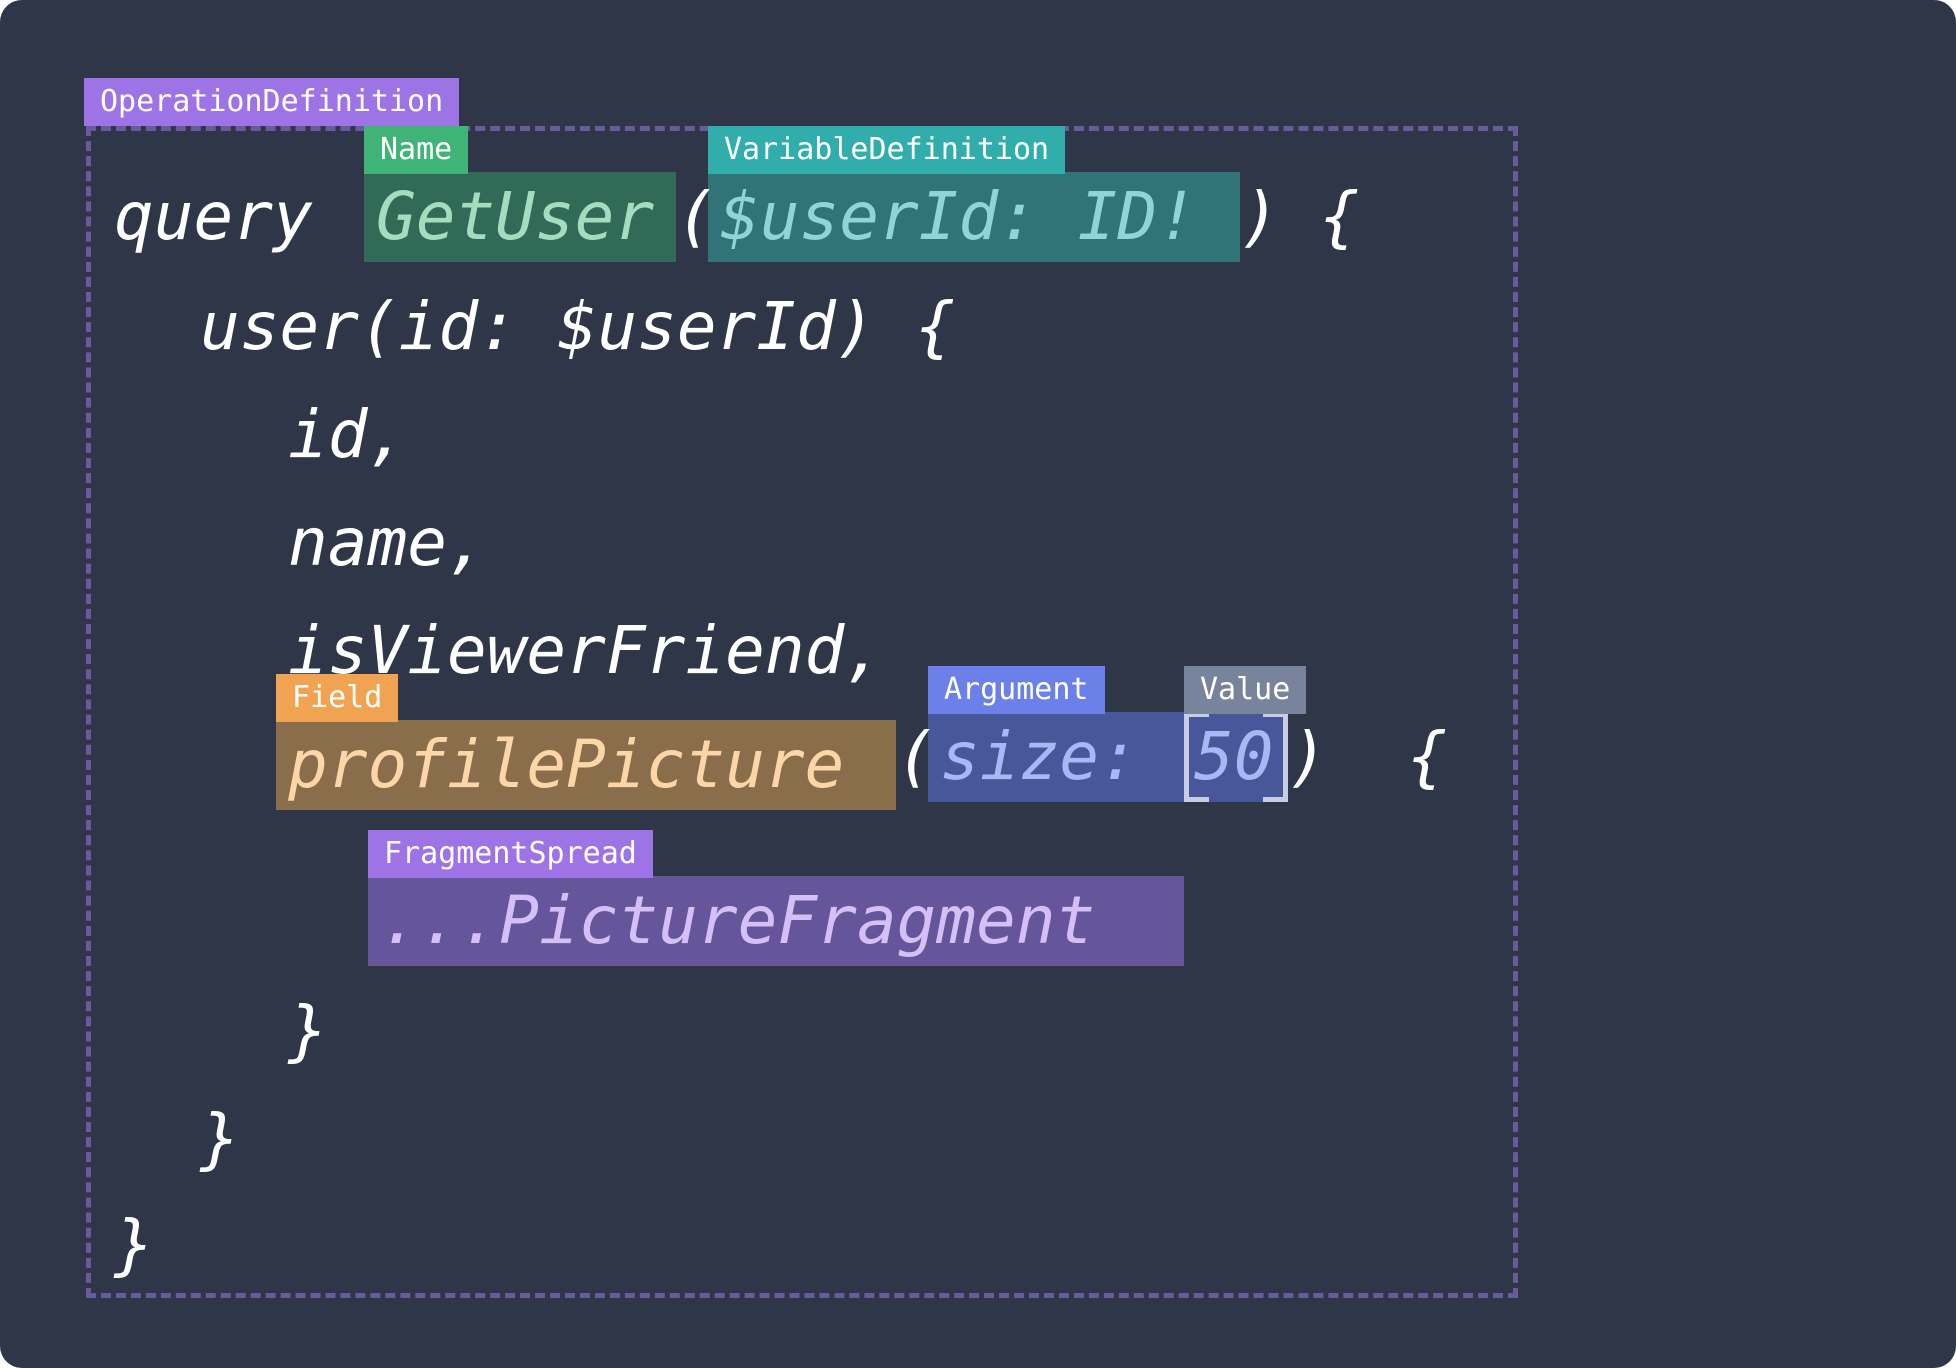  What do you see at coordinates (348, 434) in the screenshot?
I see `code-line-id: id,` at bounding box center [348, 434].